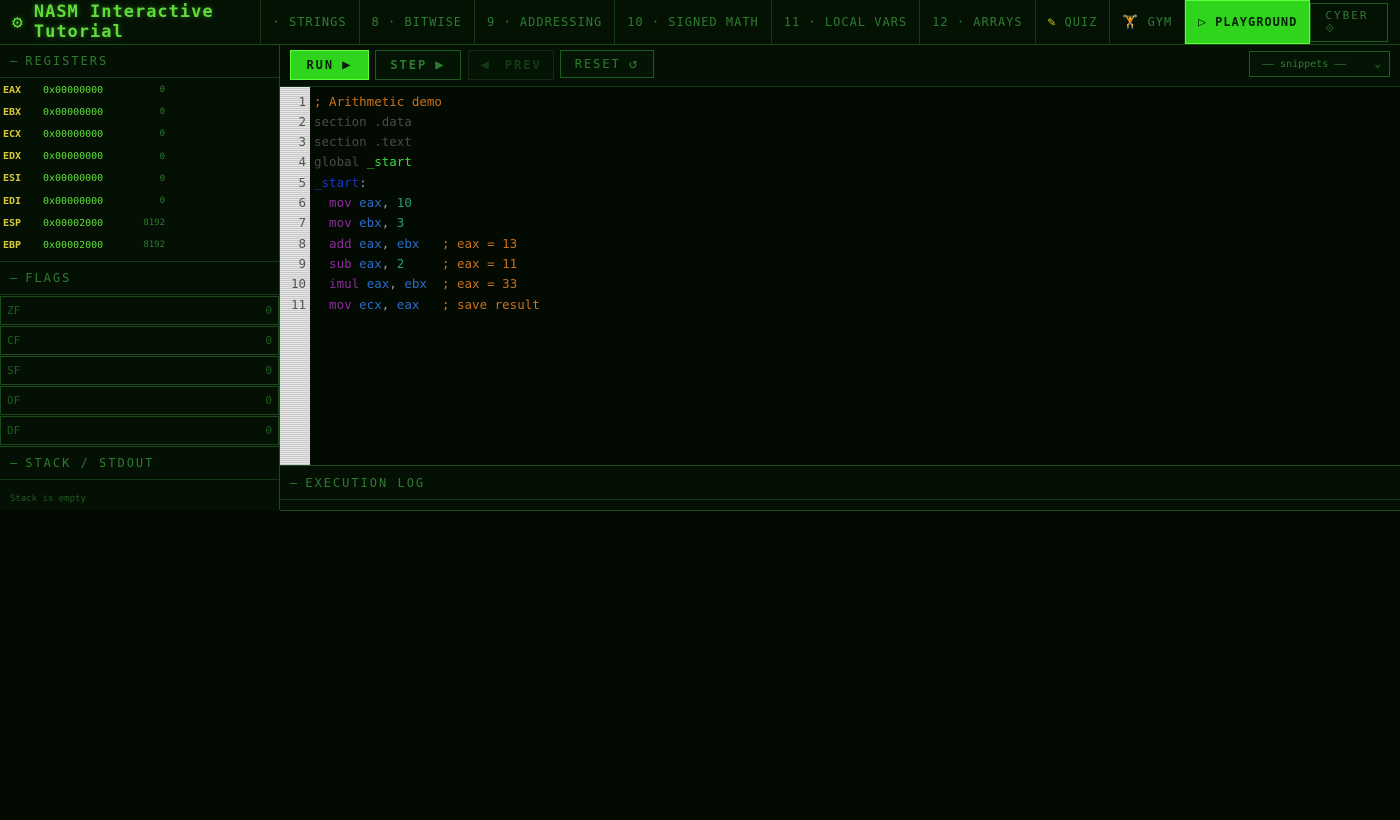 The width and height of the screenshot is (1400, 820). Describe the element at coordinates (415, 263) in the screenshot. I see `code-text: sub eax, 2 ; eax = 11` at that location.